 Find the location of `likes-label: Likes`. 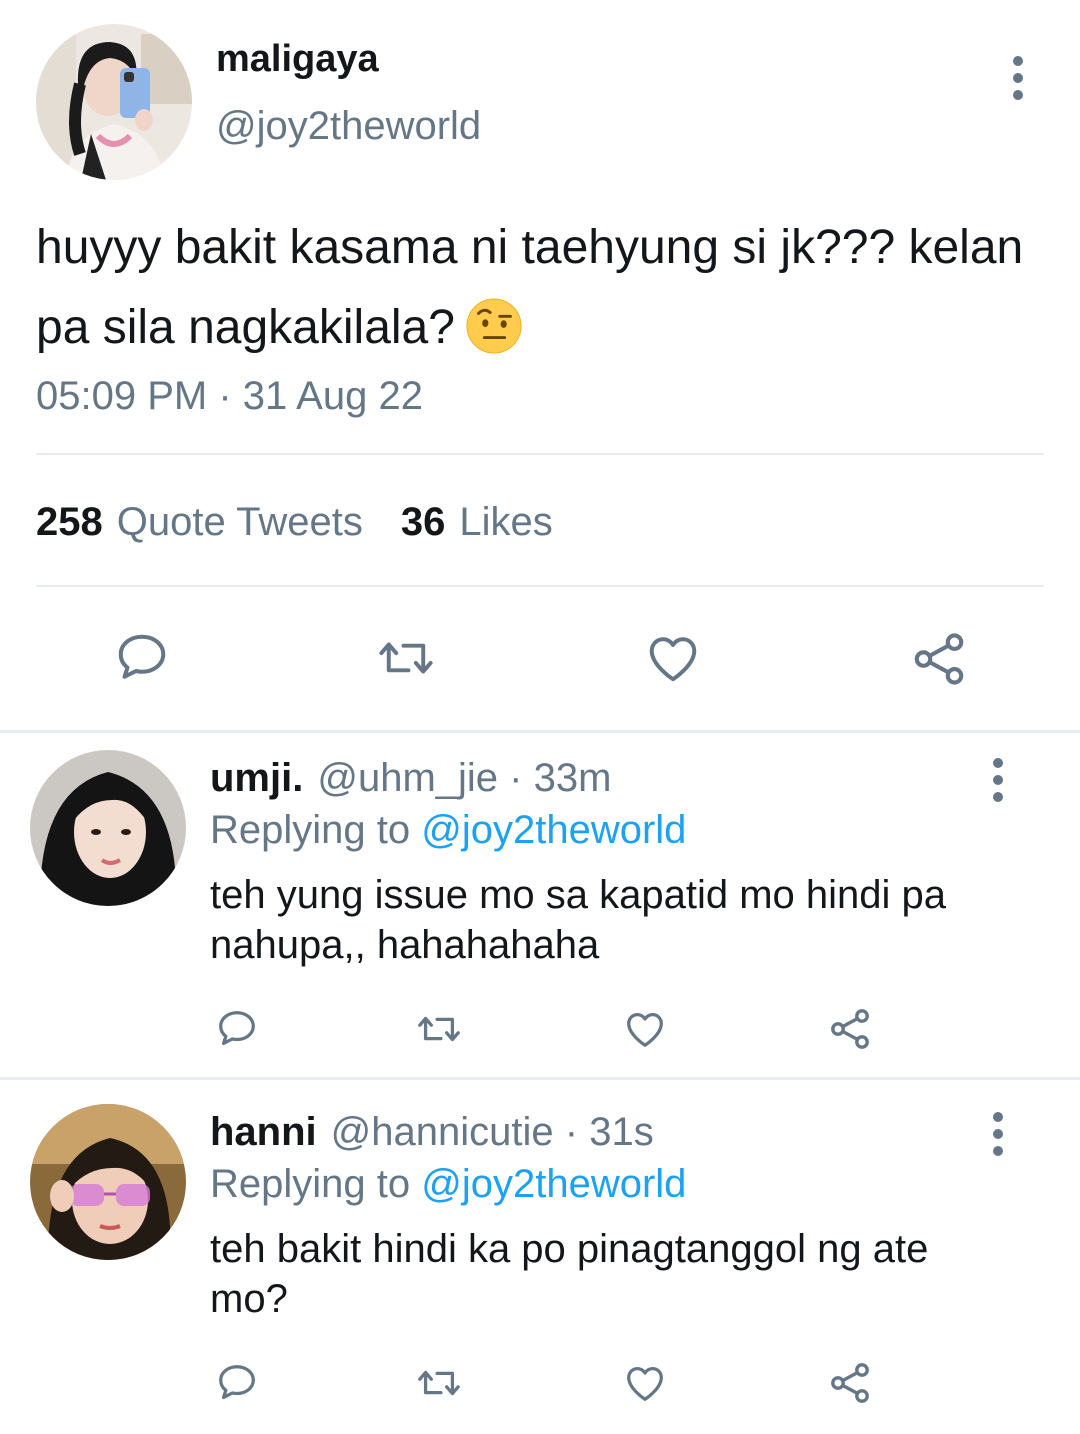

likes-label: Likes is located at coordinates (506, 522).